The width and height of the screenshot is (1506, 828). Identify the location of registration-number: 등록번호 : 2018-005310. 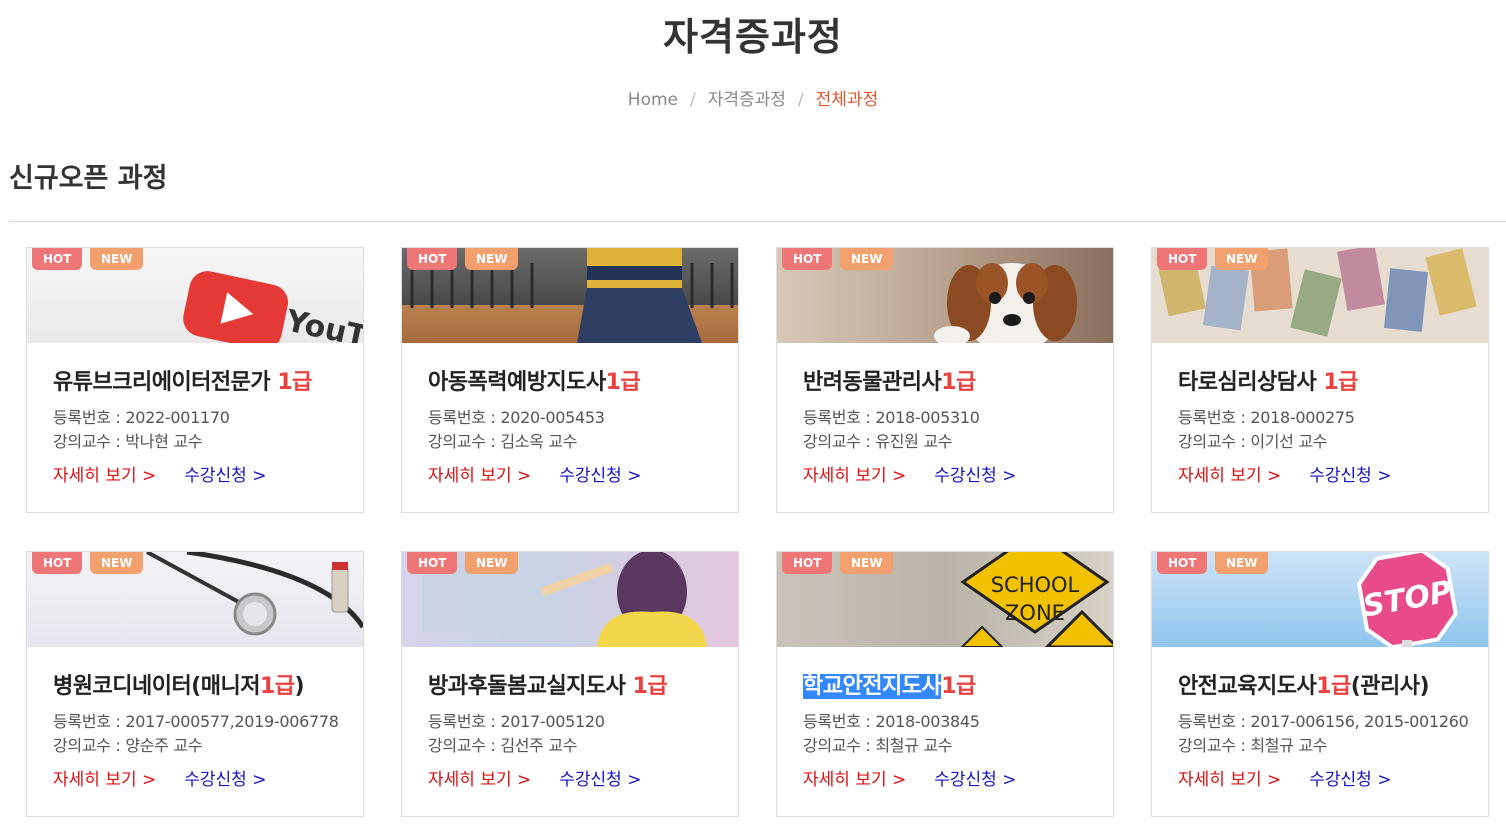
(958, 418).